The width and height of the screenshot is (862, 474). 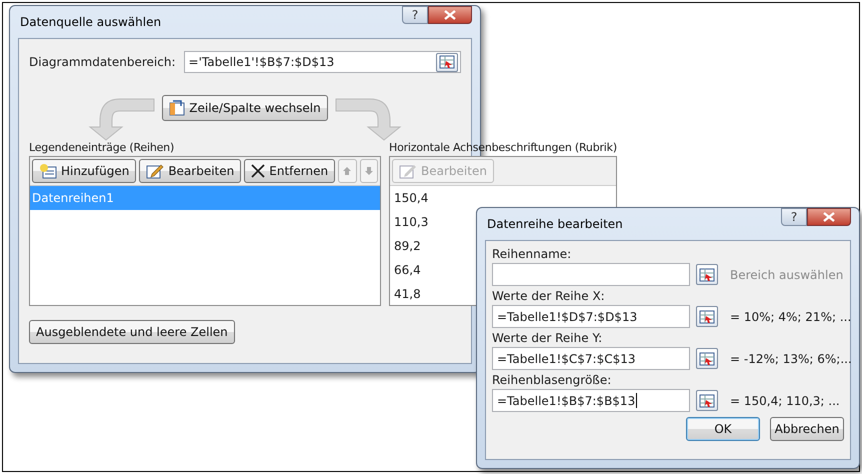 I want to click on dialog-button: Abbrechen, so click(x=807, y=429).